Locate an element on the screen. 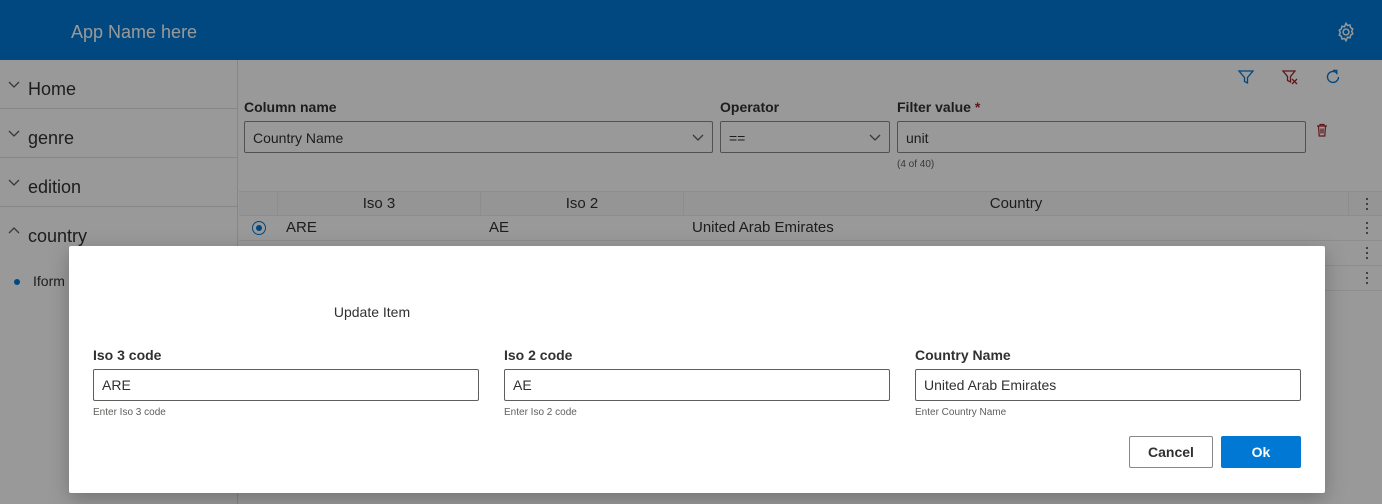 The width and height of the screenshot is (1382, 504). dialog-title: Update Item is located at coordinates (372, 312).